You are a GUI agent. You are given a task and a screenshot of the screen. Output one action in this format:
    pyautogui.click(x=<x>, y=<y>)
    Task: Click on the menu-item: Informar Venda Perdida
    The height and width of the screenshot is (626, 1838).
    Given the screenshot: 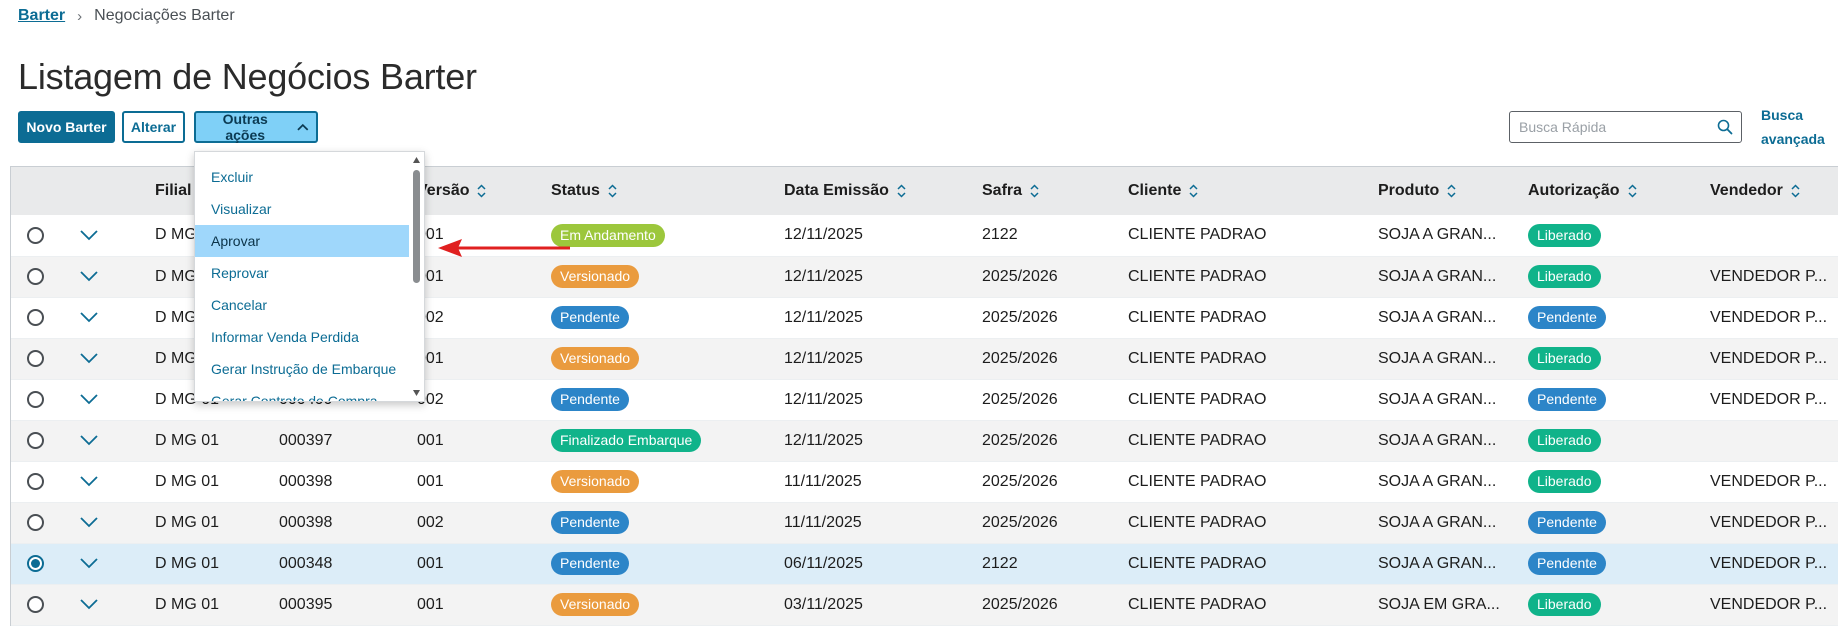 What is the action you would take?
    pyautogui.click(x=302, y=337)
    